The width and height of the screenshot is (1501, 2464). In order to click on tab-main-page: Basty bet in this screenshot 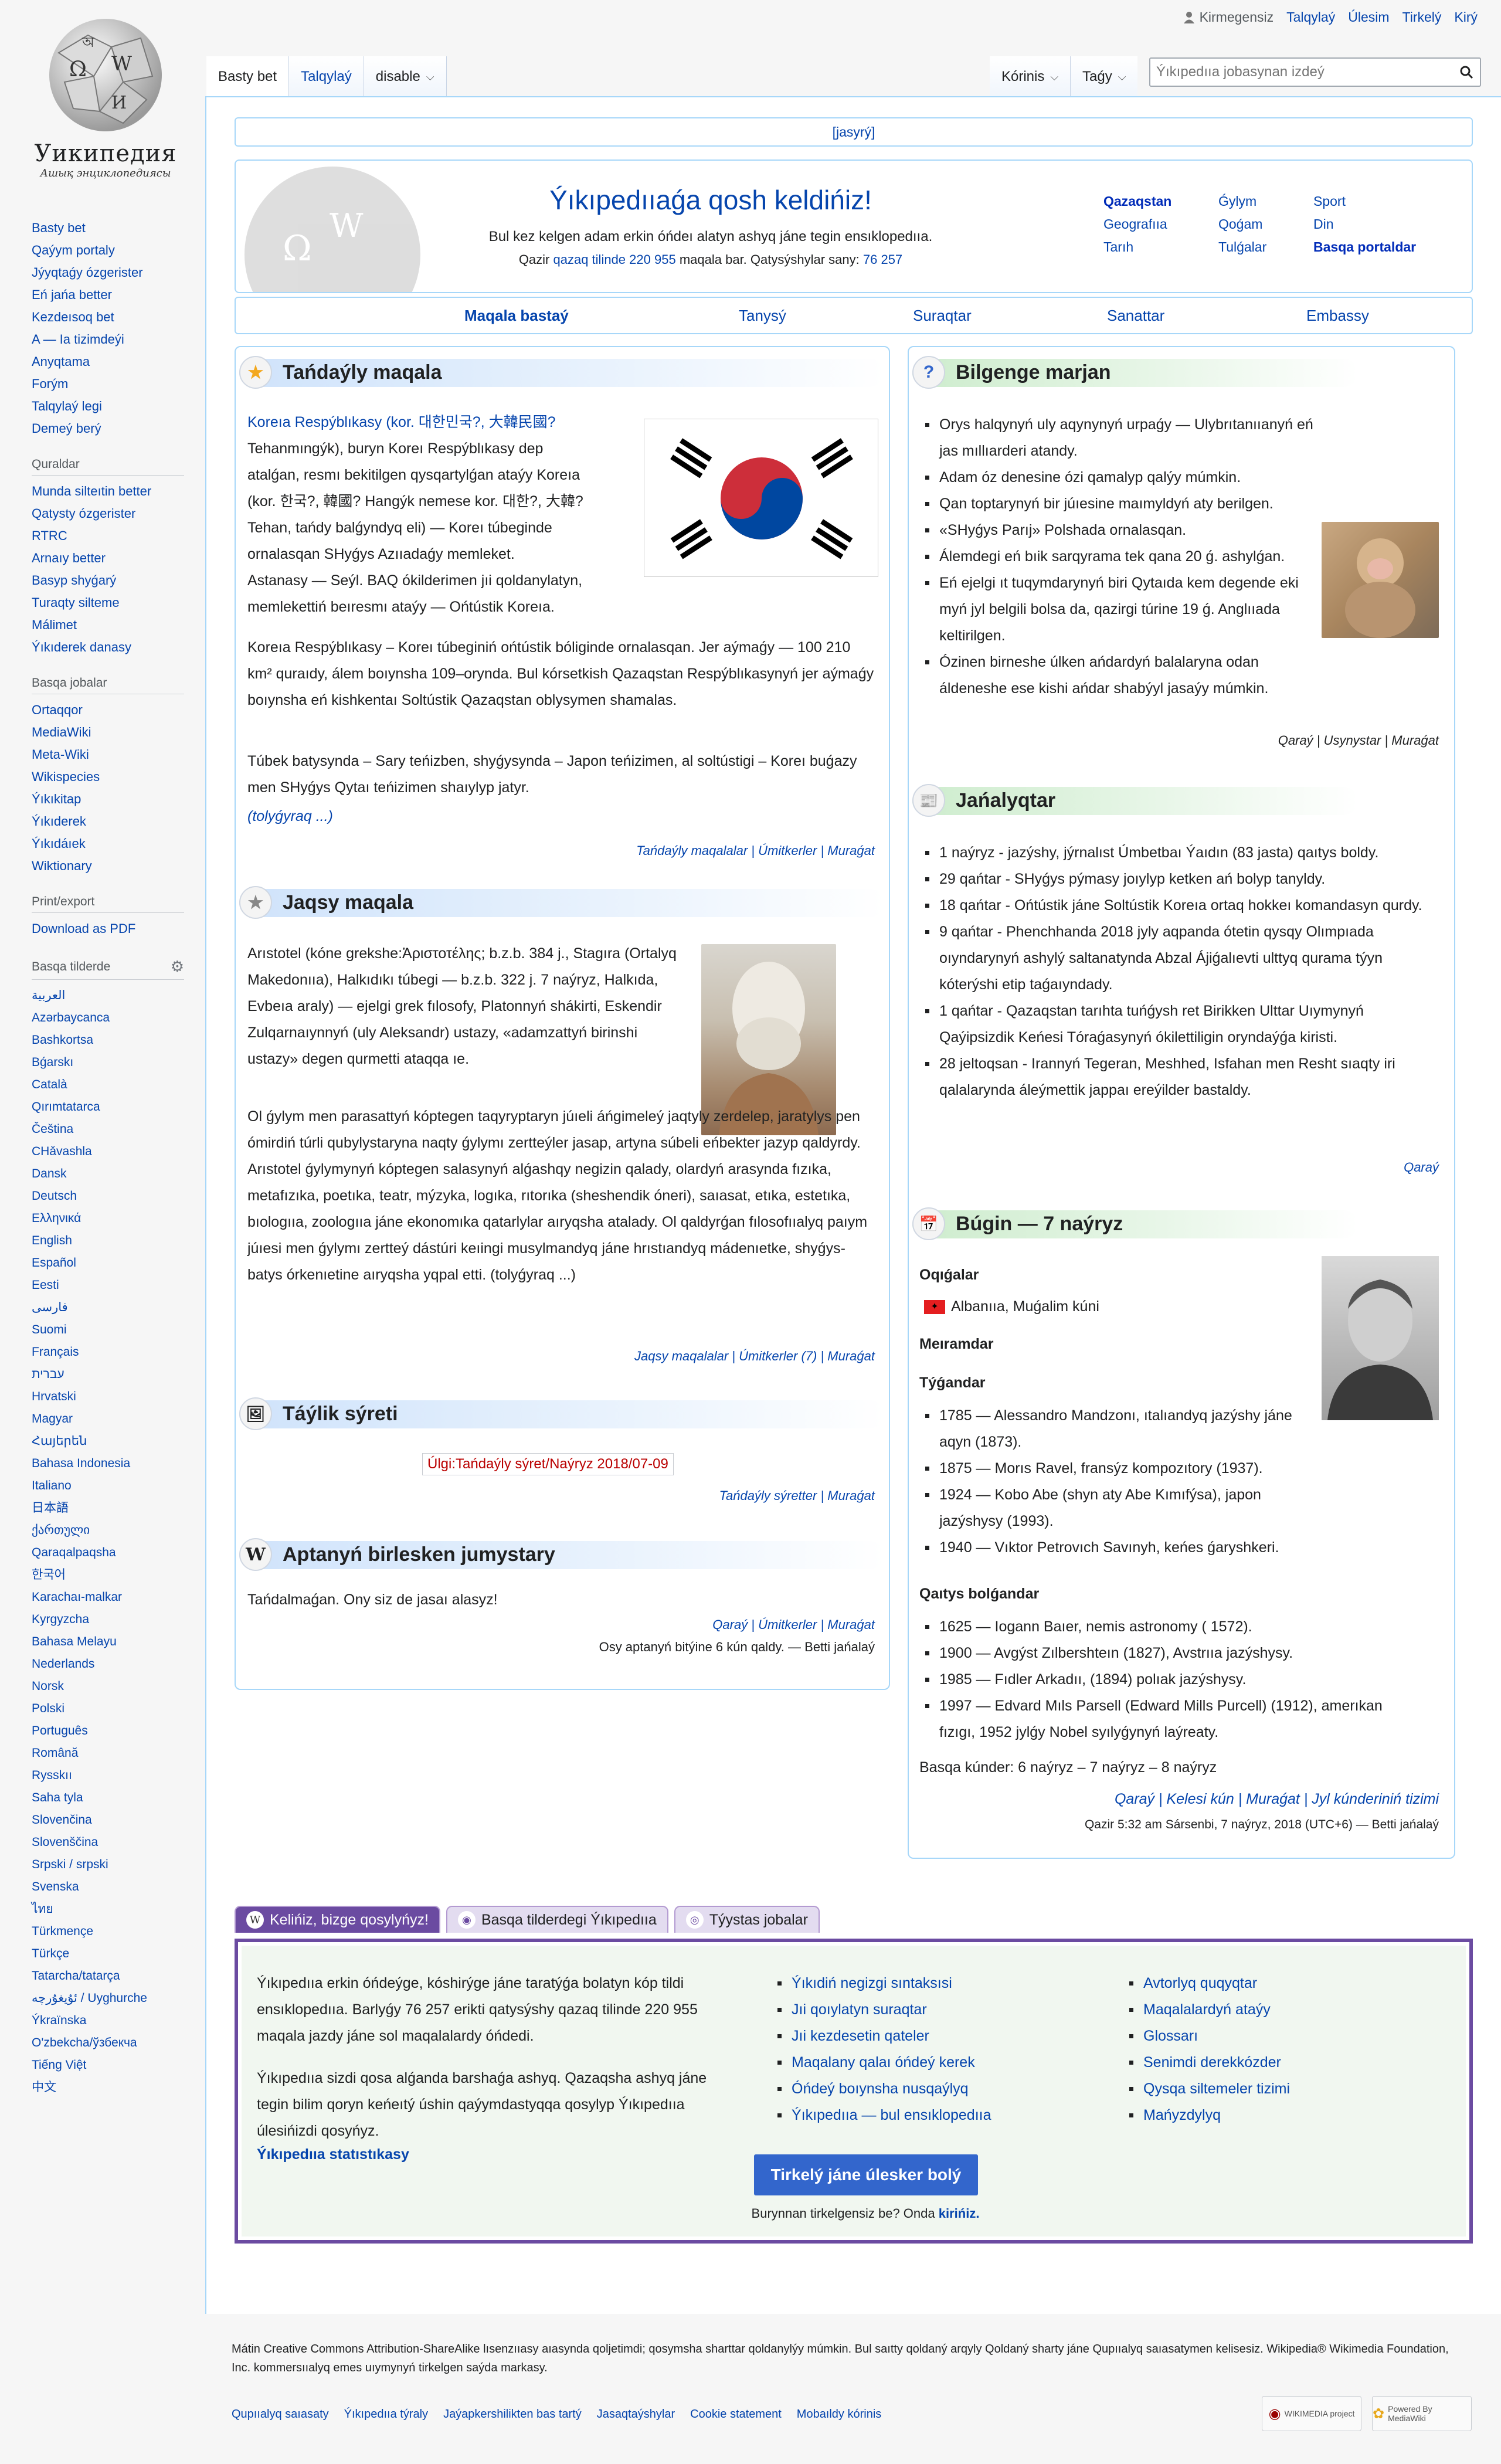, I will do `click(248, 76)`.